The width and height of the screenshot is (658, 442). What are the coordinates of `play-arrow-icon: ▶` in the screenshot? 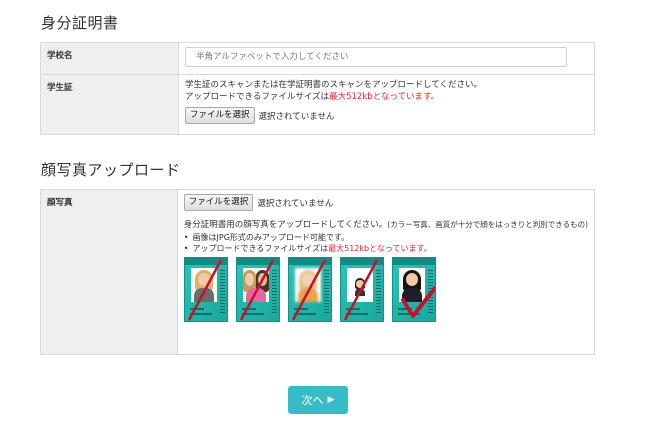 It's located at (331, 400).